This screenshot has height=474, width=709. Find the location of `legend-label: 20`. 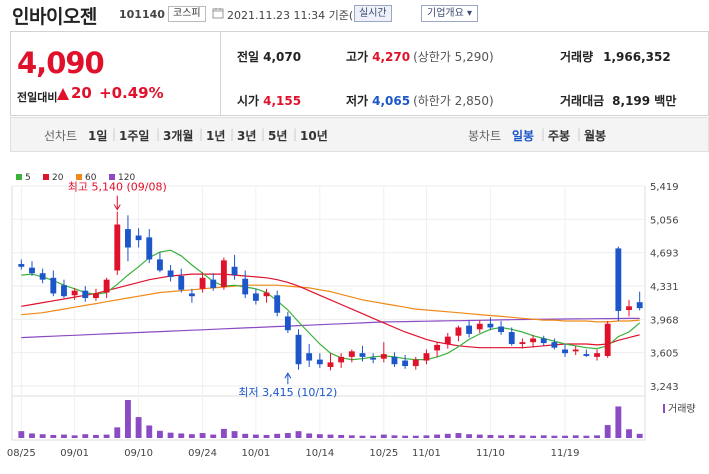

legend-label: 20 is located at coordinates (58, 178).